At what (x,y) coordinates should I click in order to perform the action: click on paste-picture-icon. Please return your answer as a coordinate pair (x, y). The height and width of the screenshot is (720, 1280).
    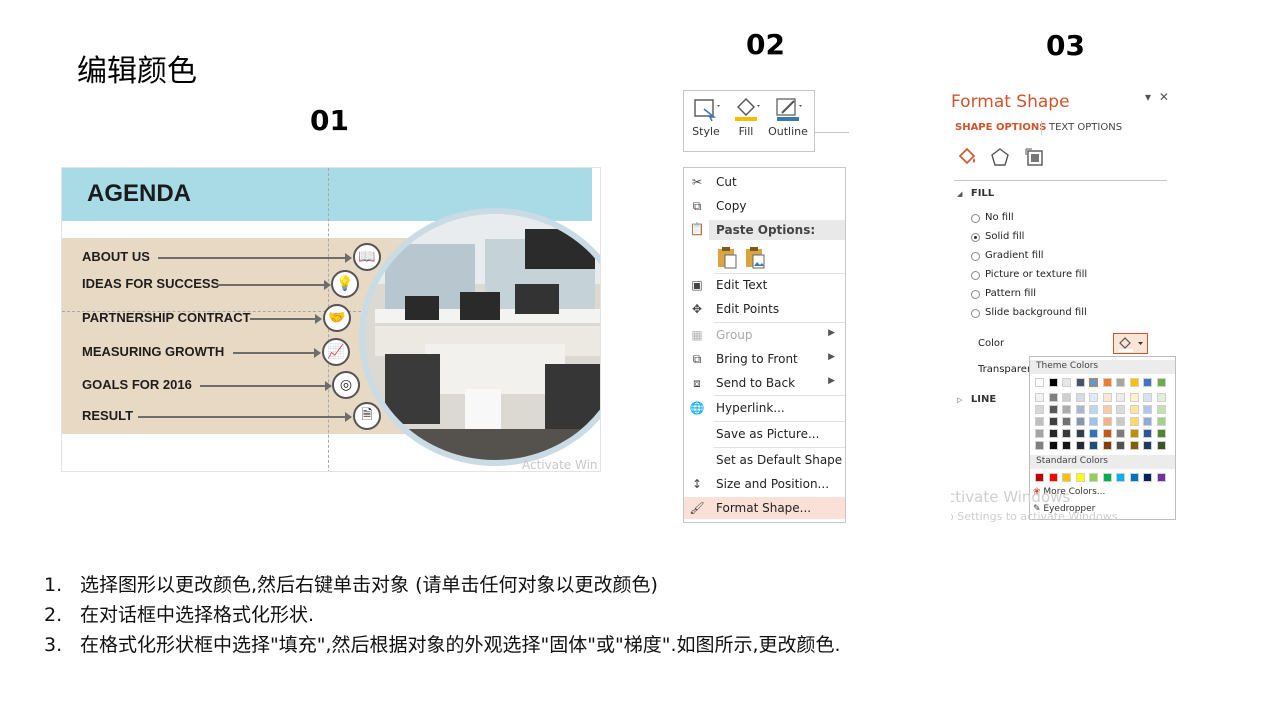
    Looking at the image, I should click on (755, 257).